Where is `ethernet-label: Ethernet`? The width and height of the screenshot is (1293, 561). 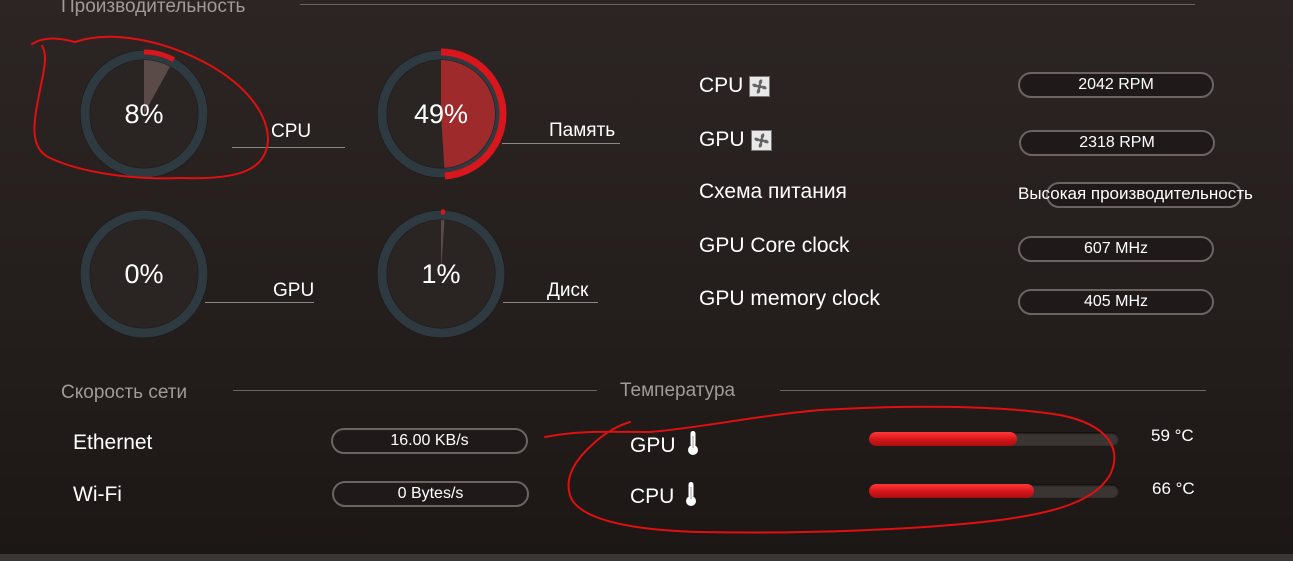
ethernet-label: Ethernet is located at coordinates (113, 442).